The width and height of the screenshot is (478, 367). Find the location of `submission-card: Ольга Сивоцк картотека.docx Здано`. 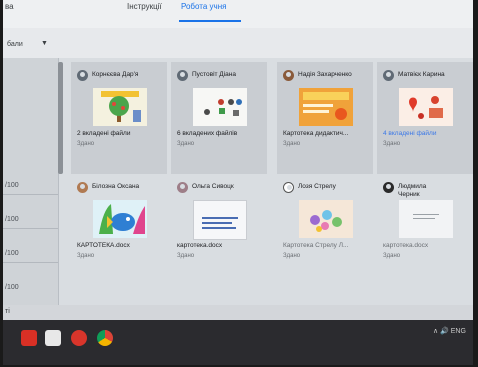

submission-card: Ольга Сивоцк картотека.docx Здано is located at coordinates (219, 230).